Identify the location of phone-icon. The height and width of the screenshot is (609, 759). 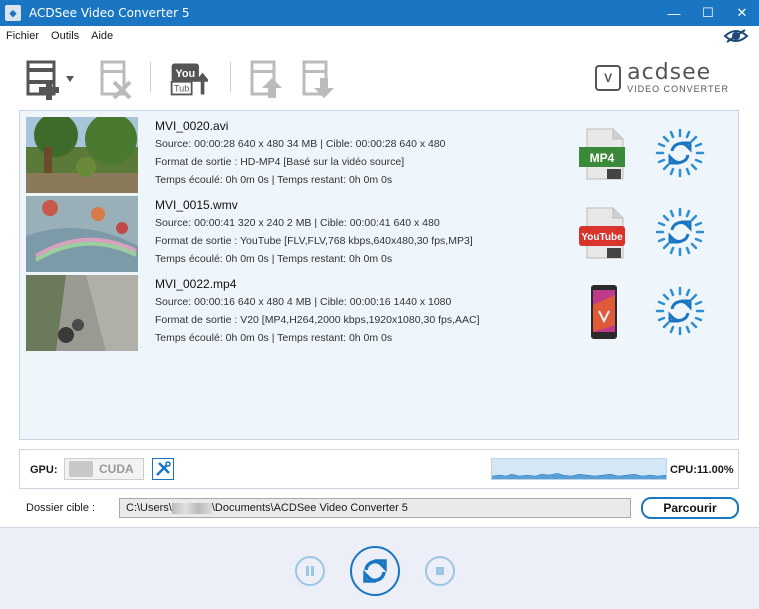
(603, 313).